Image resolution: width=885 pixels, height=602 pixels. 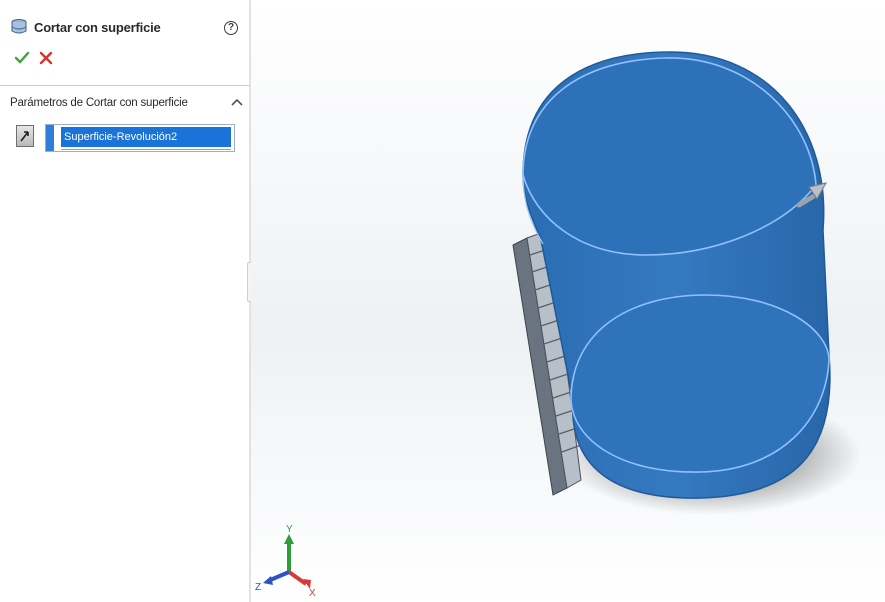 I want to click on help-icon: ?, so click(x=231, y=28).